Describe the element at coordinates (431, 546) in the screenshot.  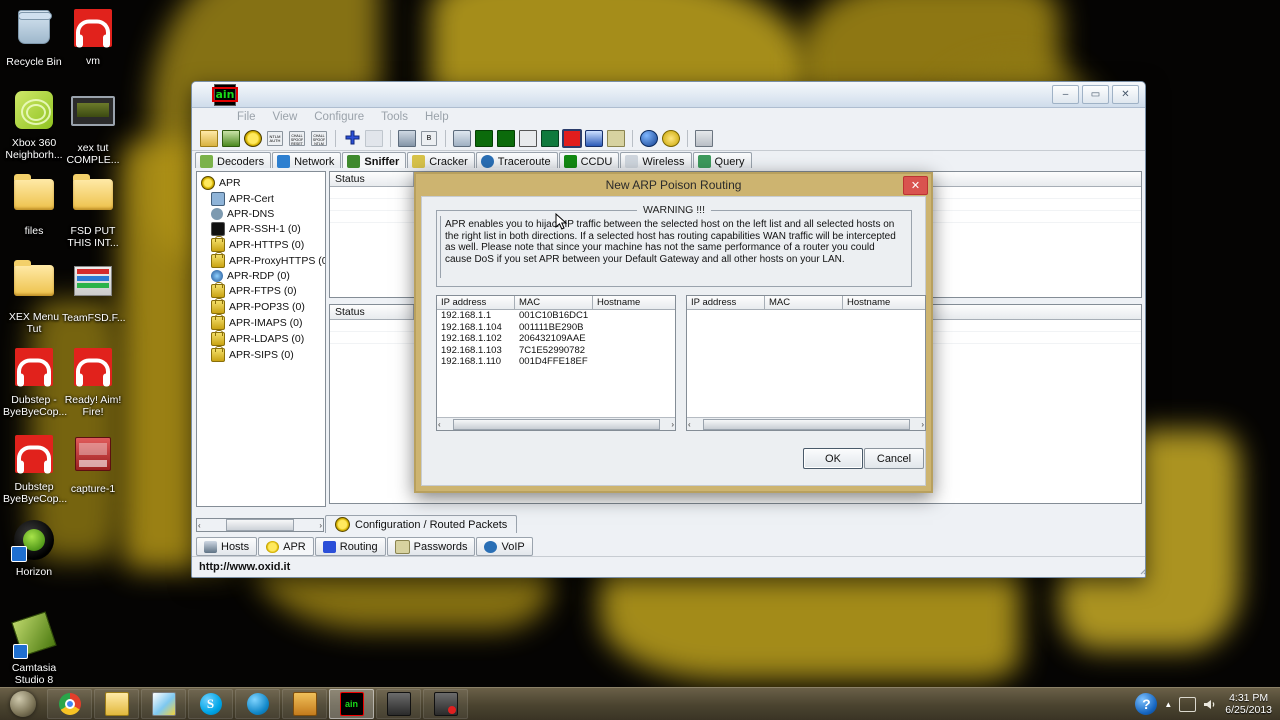
I see `footer-tab-passwords: Passwords` at that location.